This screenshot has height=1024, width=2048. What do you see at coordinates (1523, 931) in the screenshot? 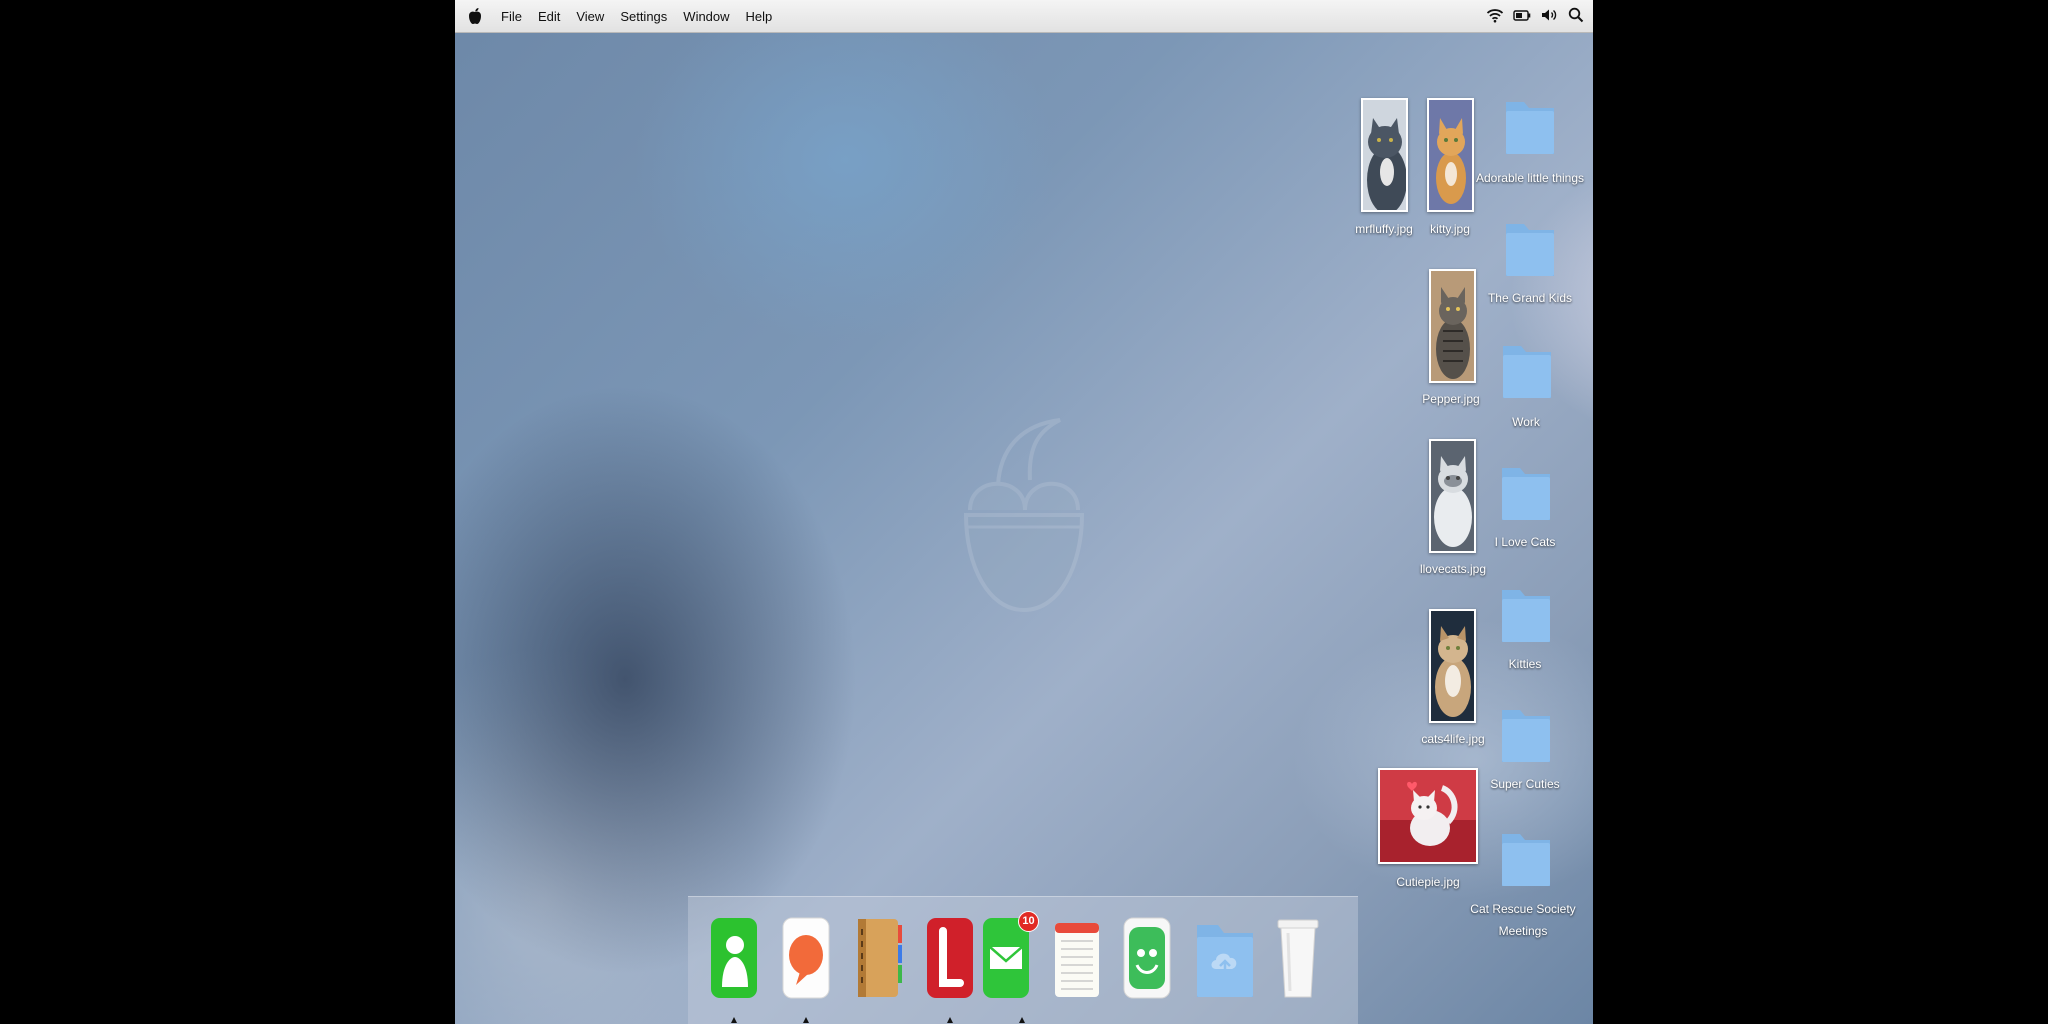
I see `folder-label-line2: Meetings` at bounding box center [1523, 931].